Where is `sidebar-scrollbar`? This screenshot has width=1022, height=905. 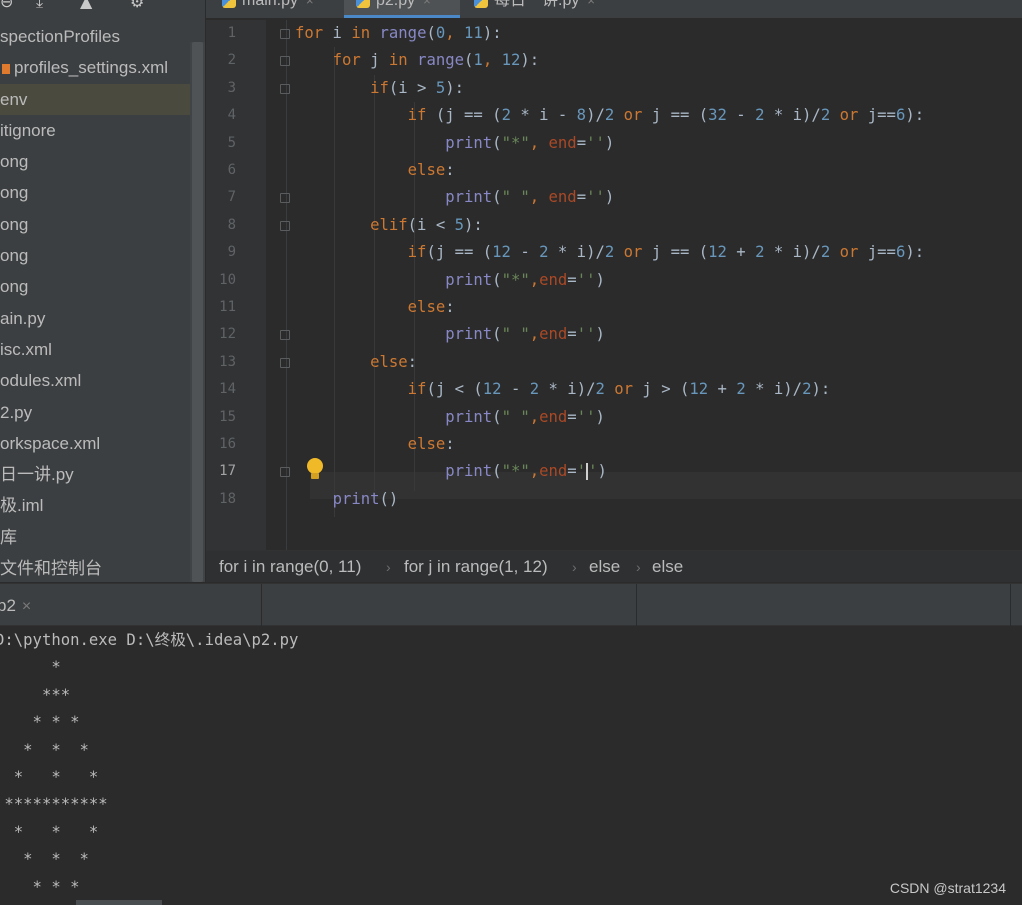 sidebar-scrollbar is located at coordinates (197, 312).